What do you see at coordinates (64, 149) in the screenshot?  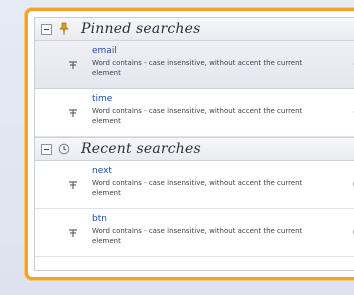 I see `clock-icon` at bounding box center [64, 149].